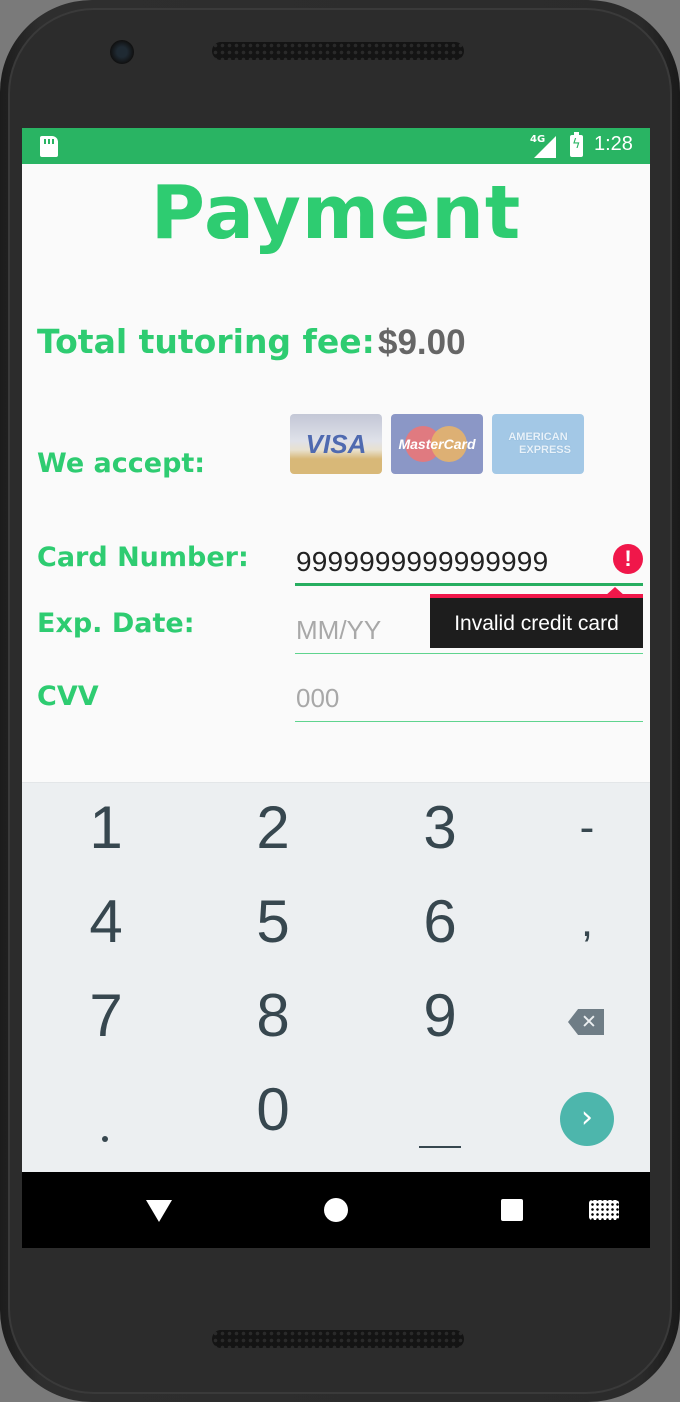 The image size is (680, 1402). Describe the element at coordinates (469, 698) in the screenshot. I see `cvv-input: 000` at that location.